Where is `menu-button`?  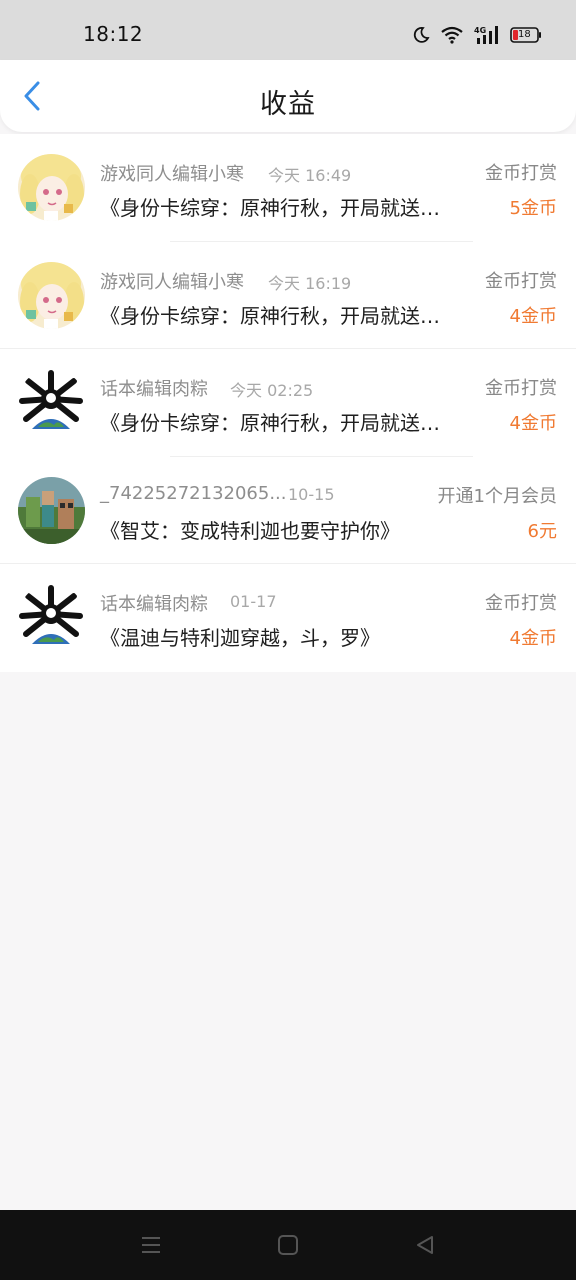 menu-button is located at coordinates (151, 1245).